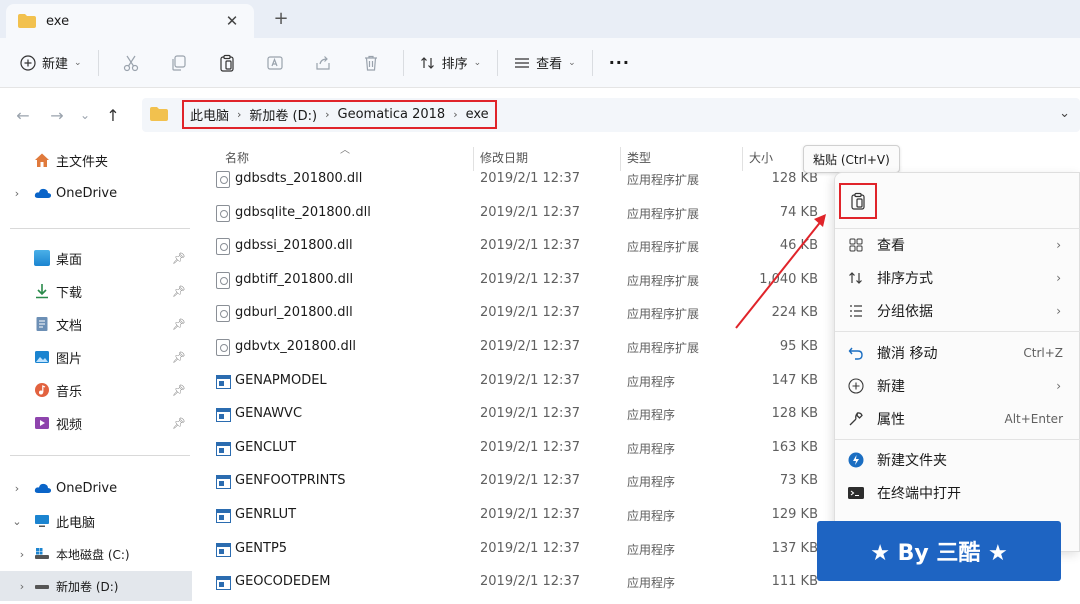 The width and height of the screenshot is (1080, 604). Describe the element at coordinates (858, 201) in the screenshot. I see `paste-menu-button` at that location.